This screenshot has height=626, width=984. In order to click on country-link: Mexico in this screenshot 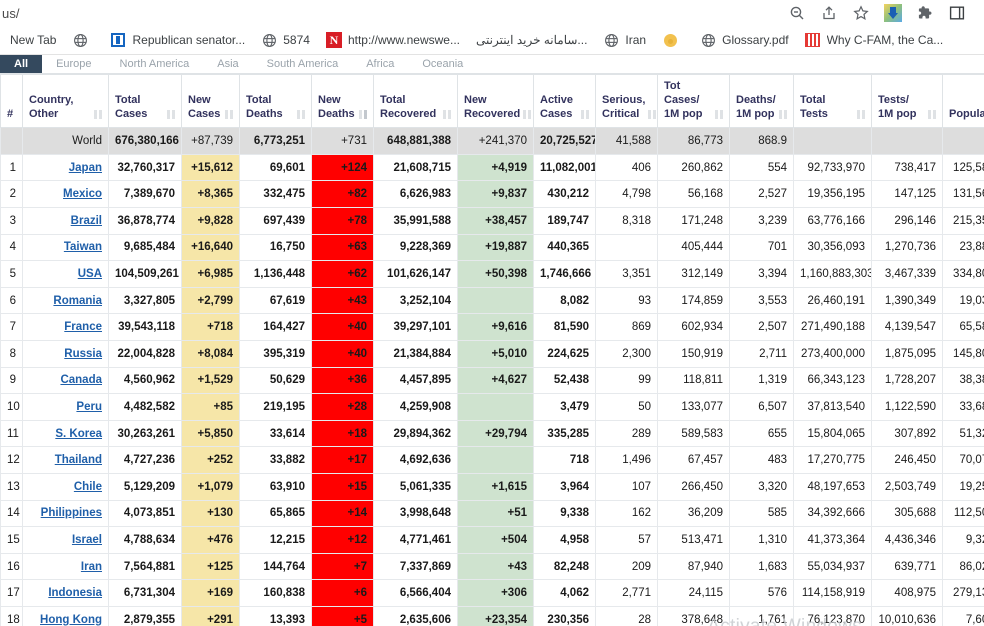, I will do `click(82, 194)`.